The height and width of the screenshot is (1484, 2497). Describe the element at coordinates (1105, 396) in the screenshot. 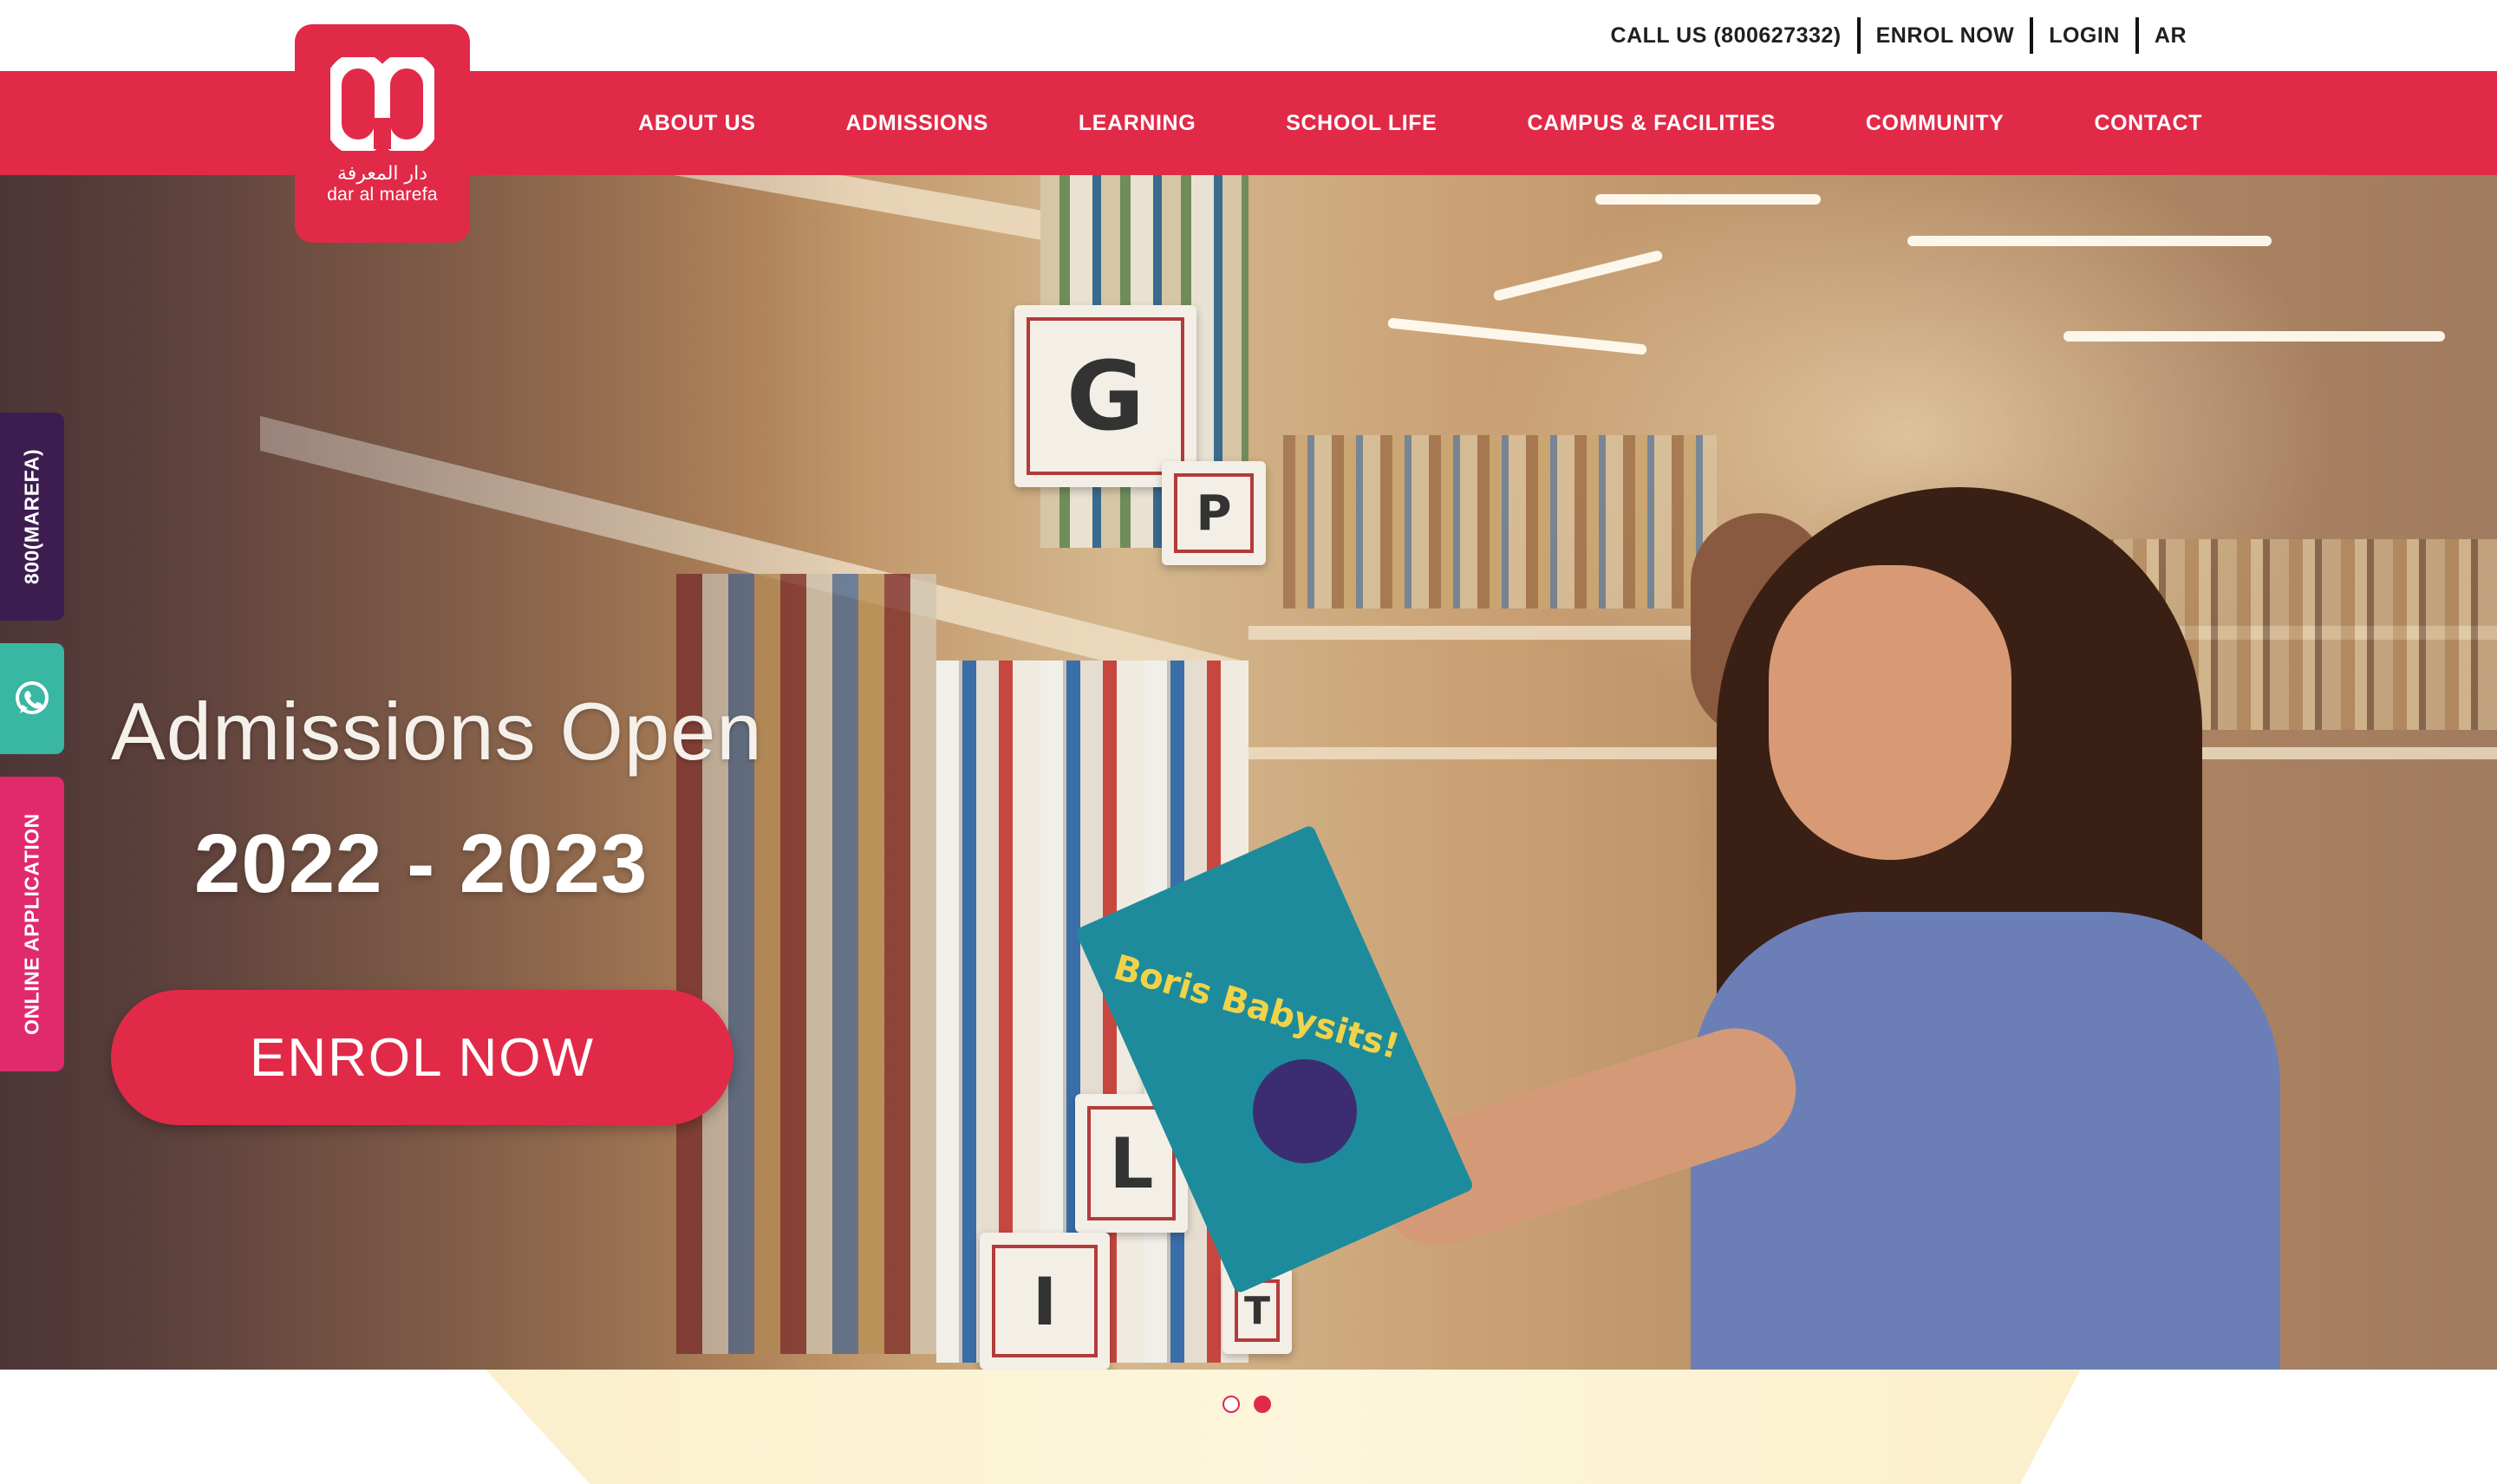

I see `letter-block: G` at that location.